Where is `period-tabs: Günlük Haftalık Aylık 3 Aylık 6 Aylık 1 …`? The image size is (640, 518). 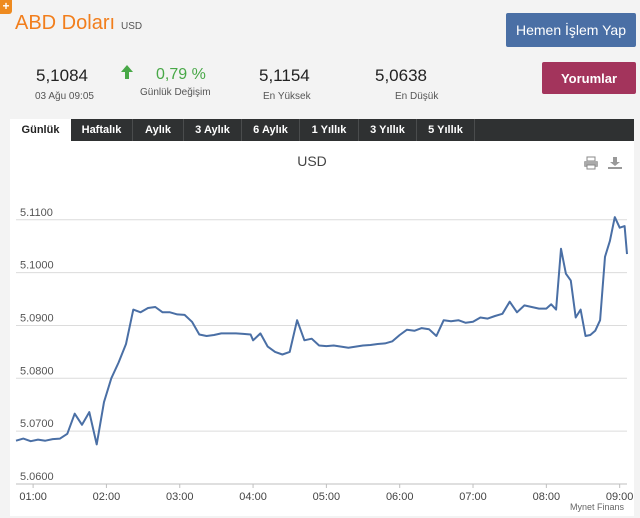
period-tabs: Günlük Haftalık Aylık 3 Aylık 6 Aylık 1 … is located at coordinates (322, 130).